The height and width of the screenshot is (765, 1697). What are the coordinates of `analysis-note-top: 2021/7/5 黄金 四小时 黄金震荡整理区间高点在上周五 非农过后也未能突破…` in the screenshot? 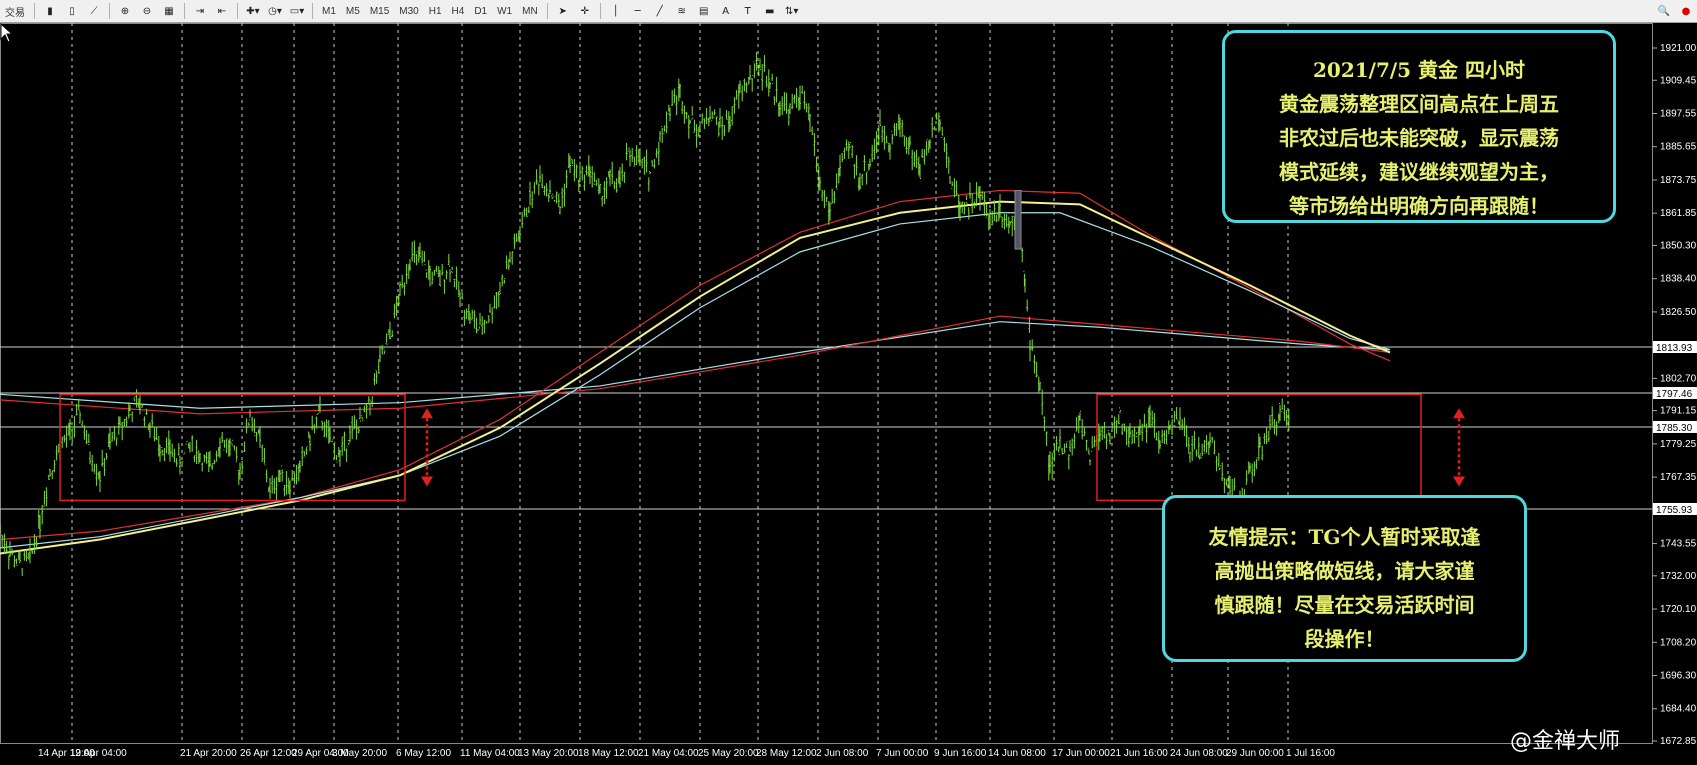 It's located at (1419, 126).